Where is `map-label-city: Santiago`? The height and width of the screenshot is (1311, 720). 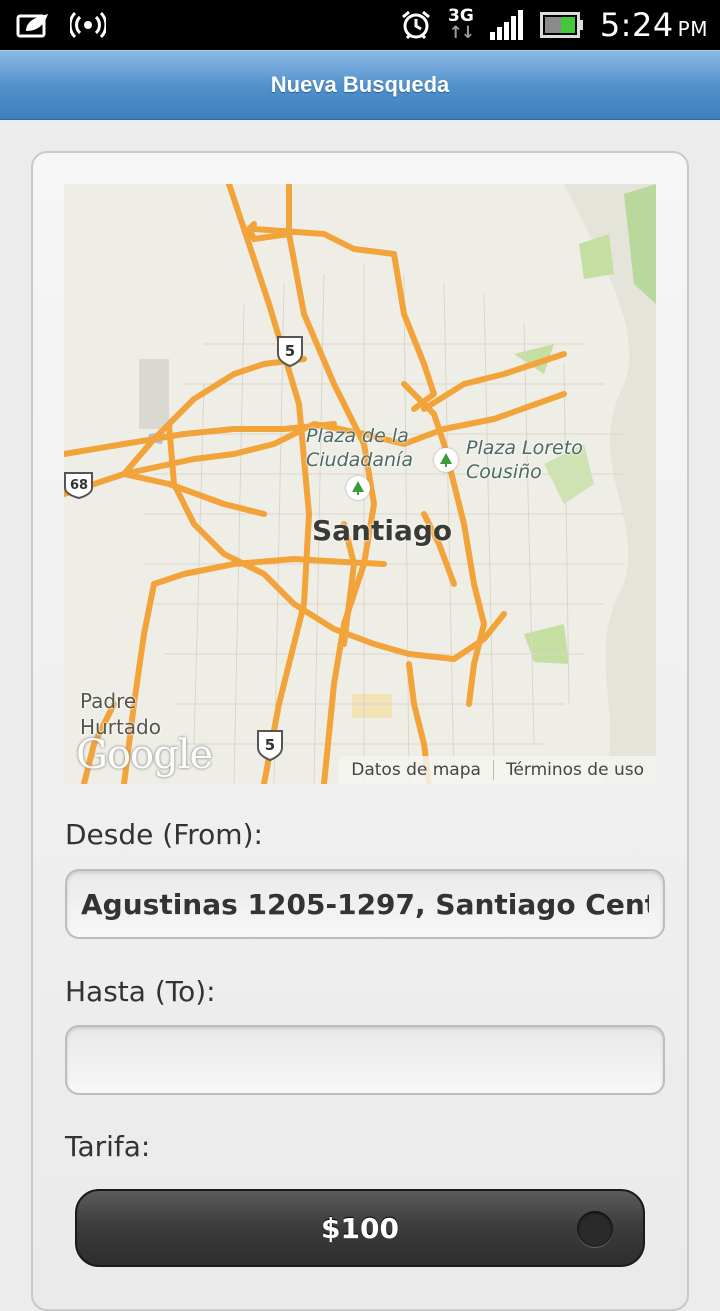 map-label-city: Santiago is located at coordinates (382, 530).